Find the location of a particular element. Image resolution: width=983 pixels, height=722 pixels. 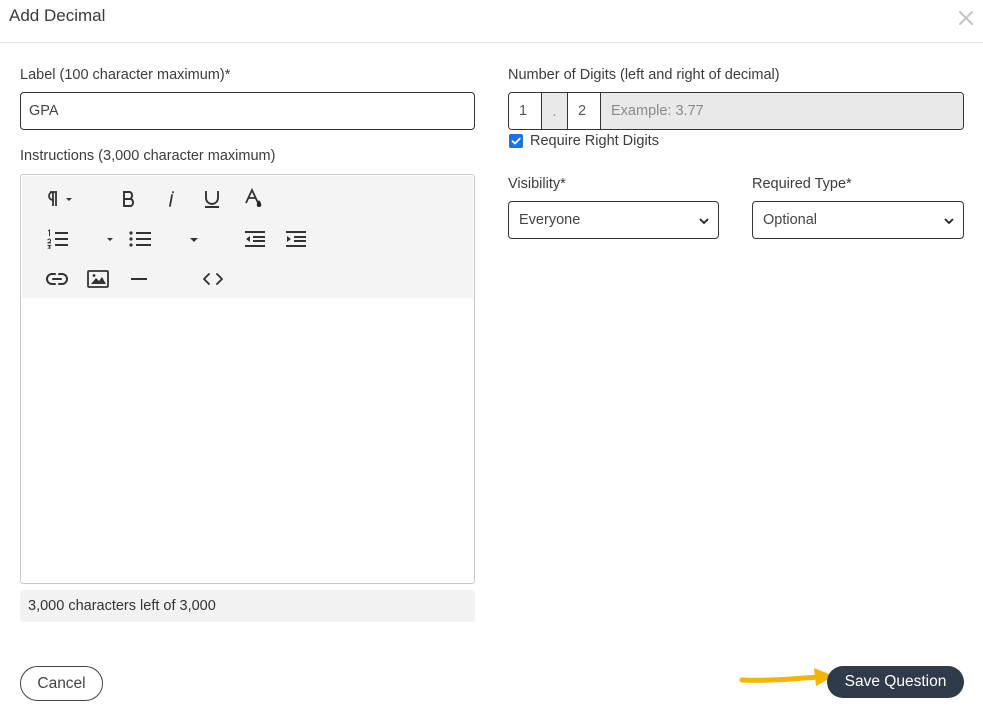

image-icon is located at coordinates (98, 279).